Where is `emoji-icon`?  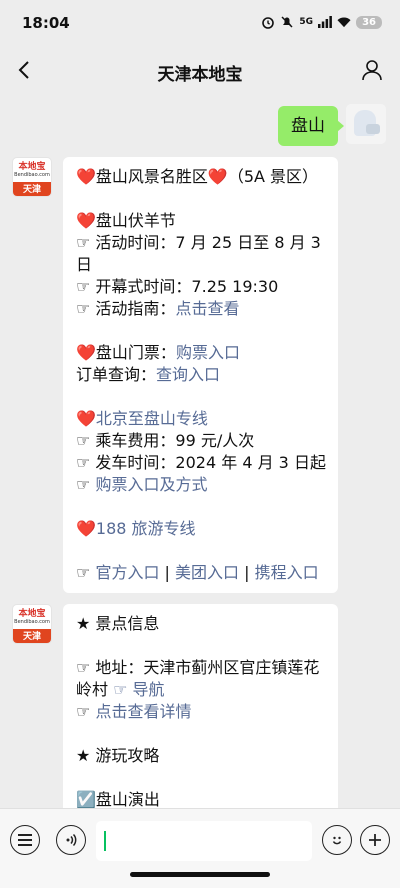
emoji-icon is located at coordinates (337, 840).